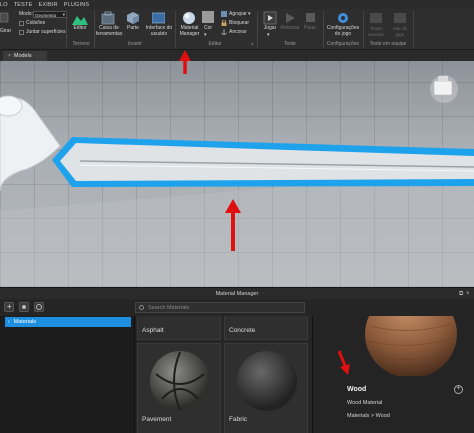 This screenshot has width=474, height=433. I want to click on material-grid: Asphalt Concrete Pavement Fabric, so click(224, 374).